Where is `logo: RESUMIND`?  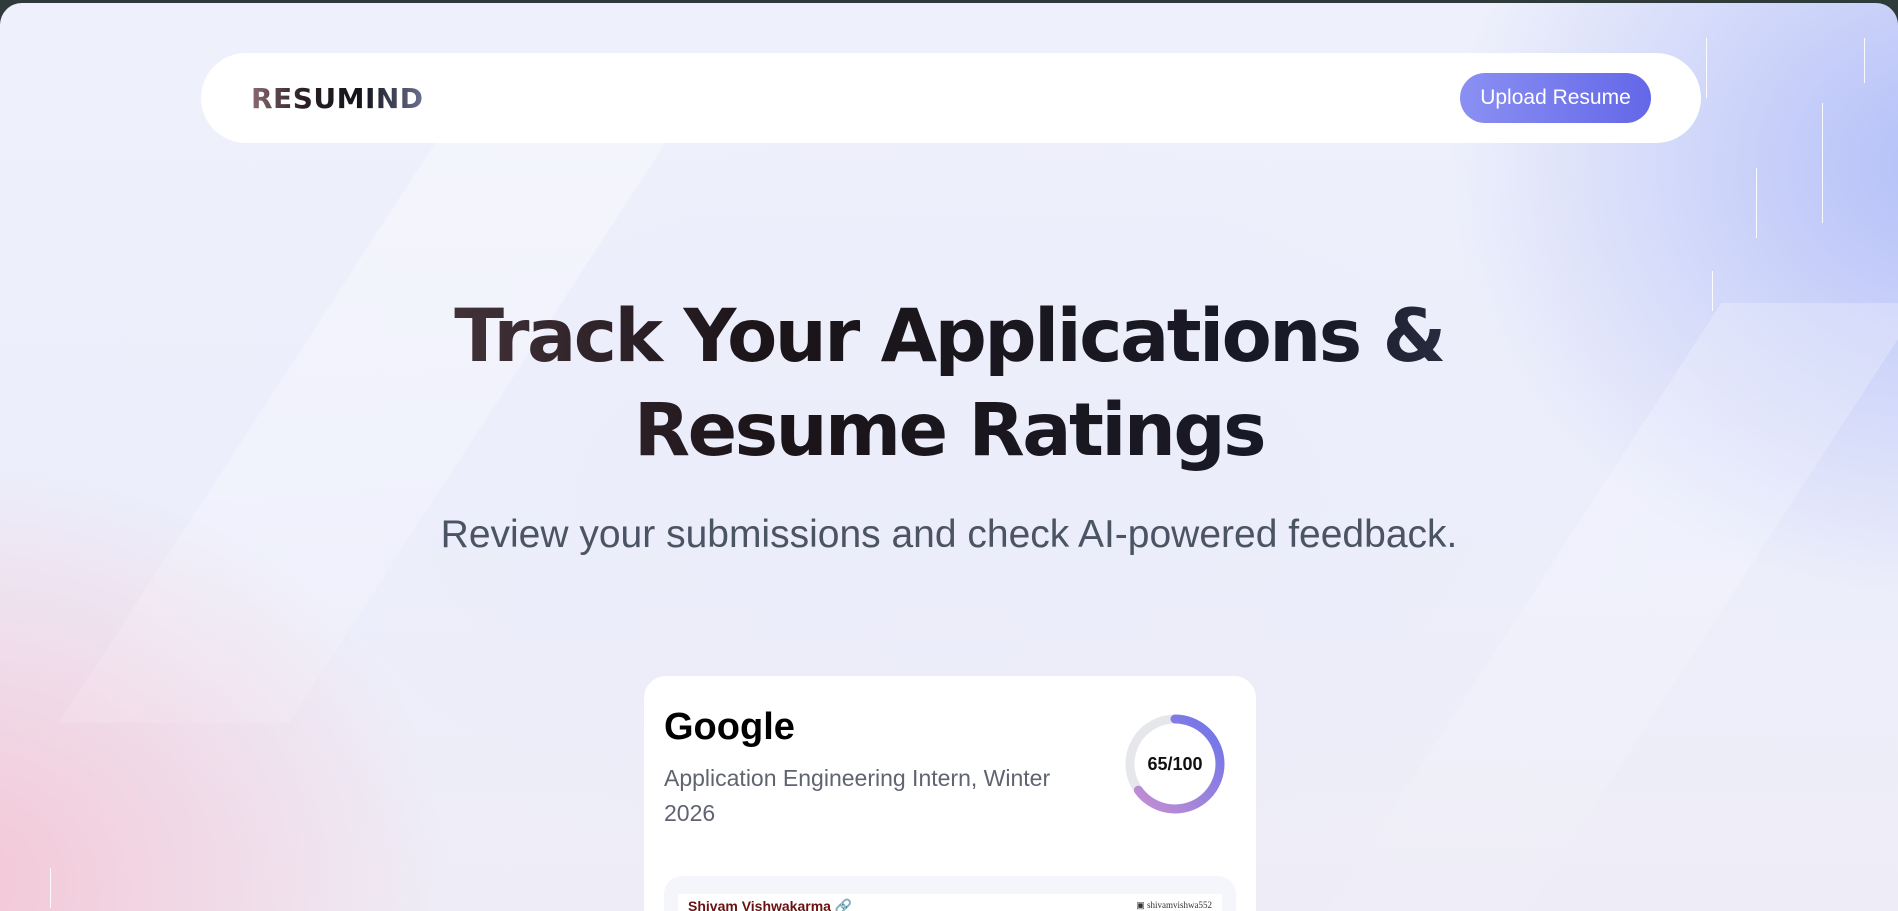
logo: RESUMIND is located at coordinates (337, 98).